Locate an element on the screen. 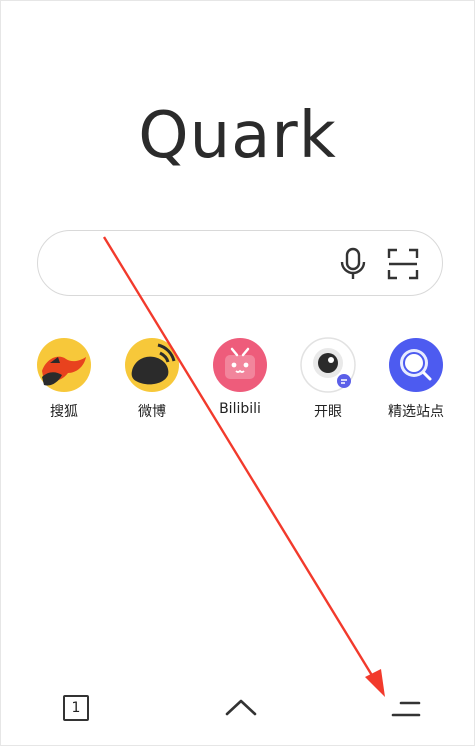 The width and height of the screenshot is (475, 747). tabs-button: 1 is located at coordinates (78, 710).